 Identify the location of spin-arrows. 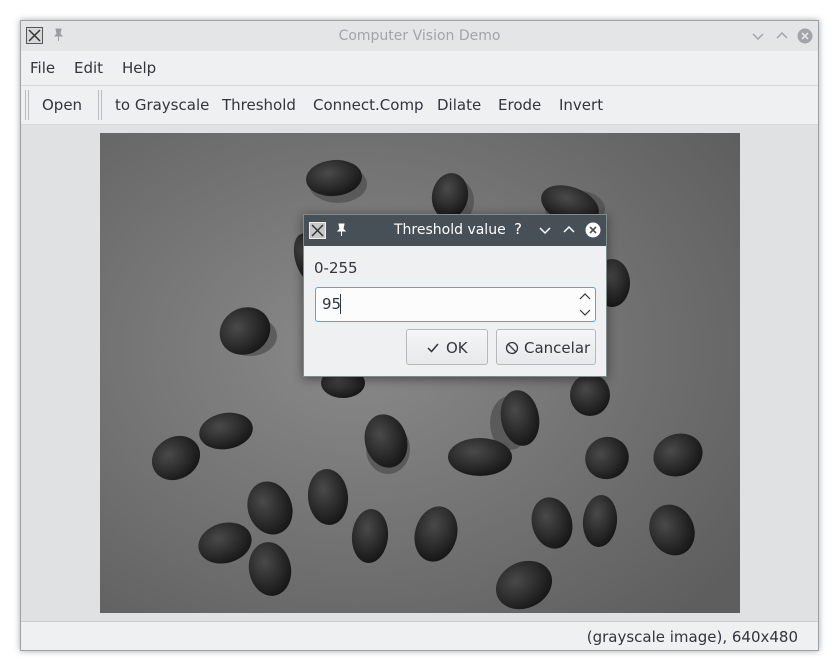
(585, 304).